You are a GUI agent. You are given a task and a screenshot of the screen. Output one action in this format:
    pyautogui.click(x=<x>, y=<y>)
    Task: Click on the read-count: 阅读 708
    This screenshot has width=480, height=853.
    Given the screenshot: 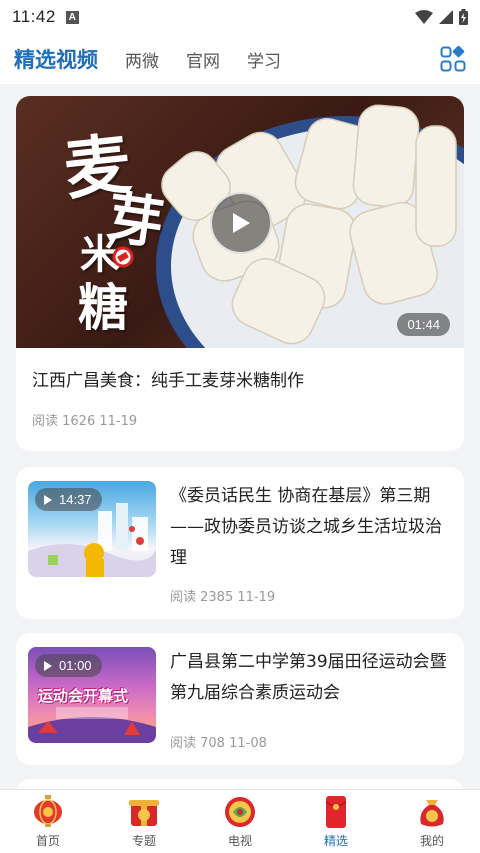 What is the action you would take?
    pyautogui.click(x=197, y=743)
    